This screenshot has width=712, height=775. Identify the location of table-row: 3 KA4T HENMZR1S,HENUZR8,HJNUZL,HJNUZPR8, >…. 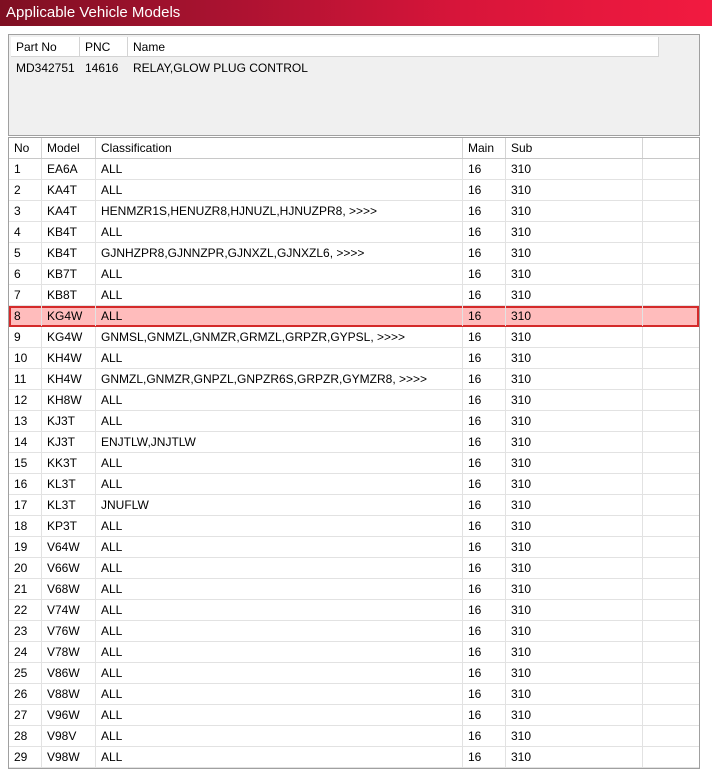
(354, 211).